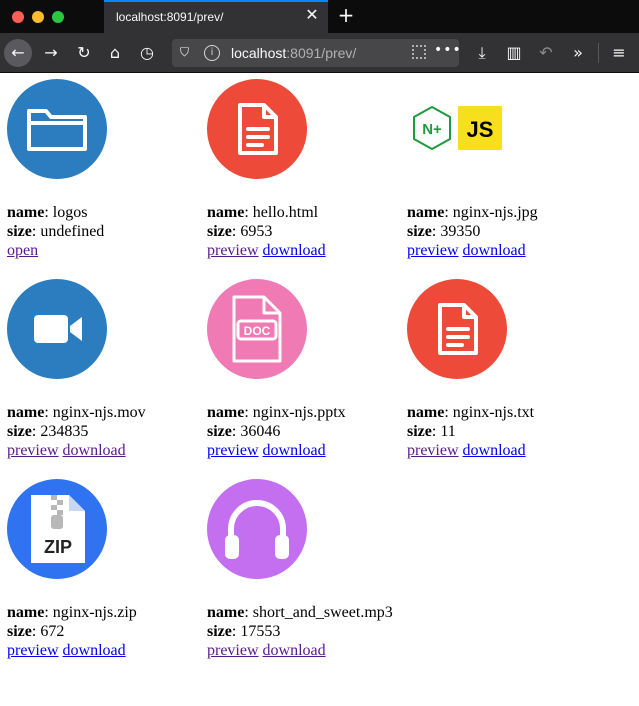 This screenshot has height=706, width=639. What do you see at coordinates (312, 15) in the screenshot?
I see `tab-close-icon: ✕` at bounding box center [312, 15].